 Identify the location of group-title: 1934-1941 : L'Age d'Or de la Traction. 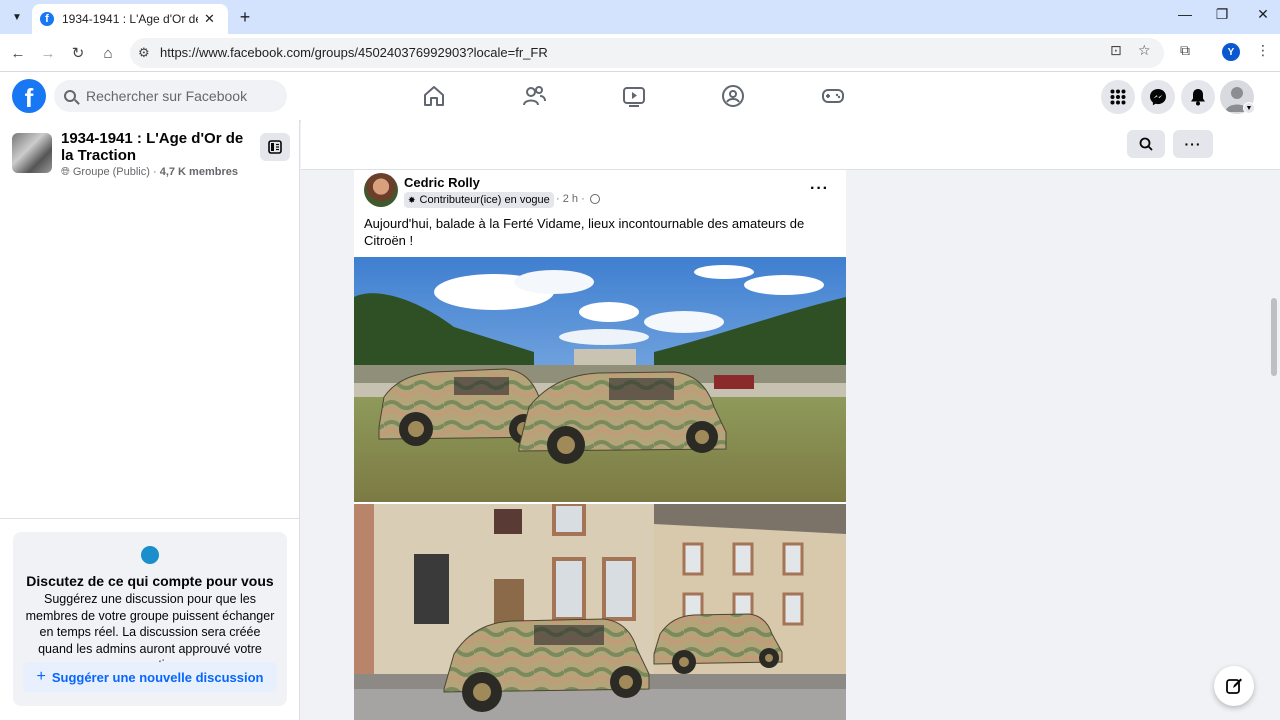
(156, 147).